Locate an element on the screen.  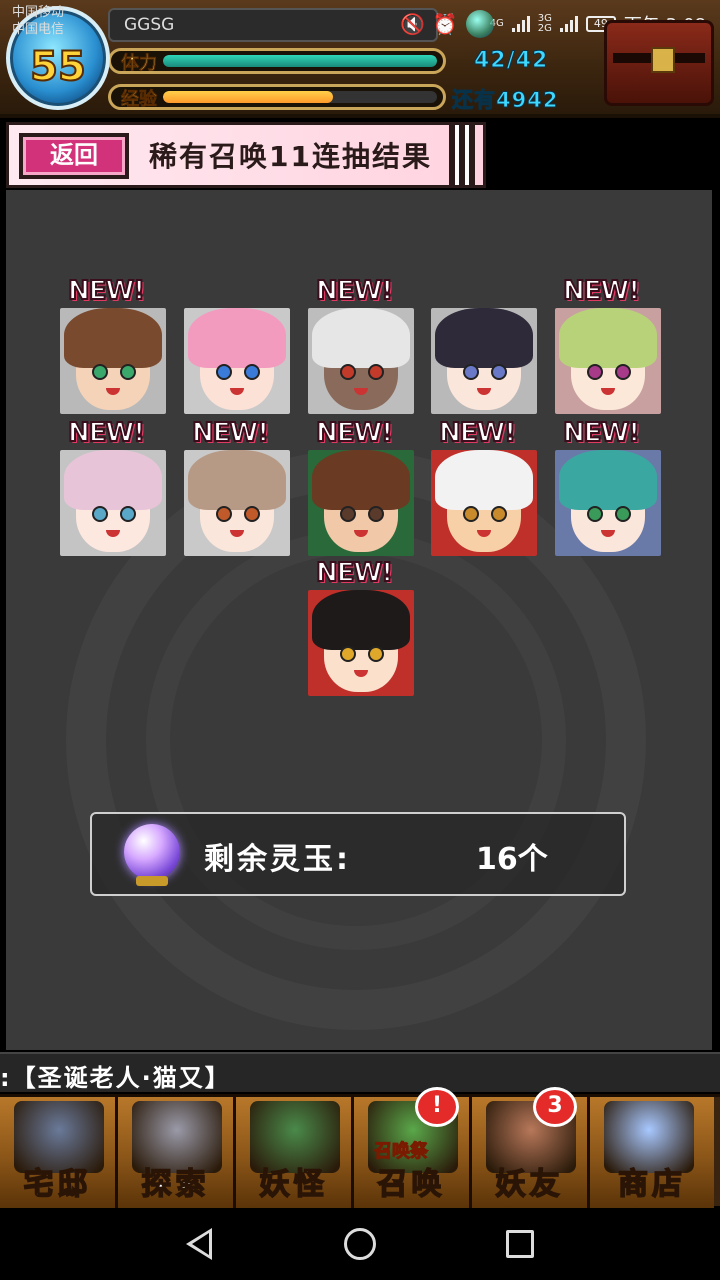
title-strip: 返回 稀有召唤11连抽结果 is located at coordinates (246, 155).